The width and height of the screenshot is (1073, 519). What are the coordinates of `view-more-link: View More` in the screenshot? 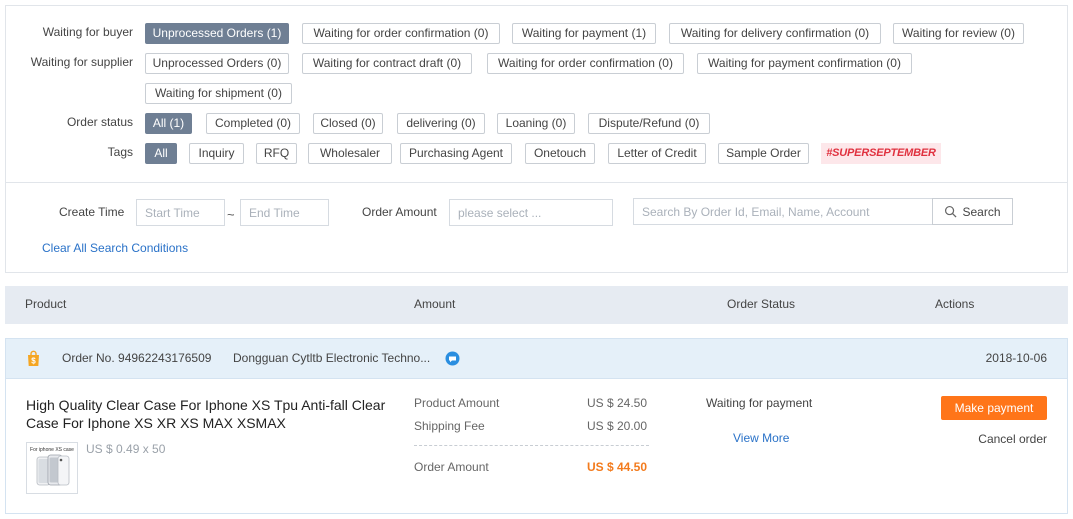 It's located at (761, 438).